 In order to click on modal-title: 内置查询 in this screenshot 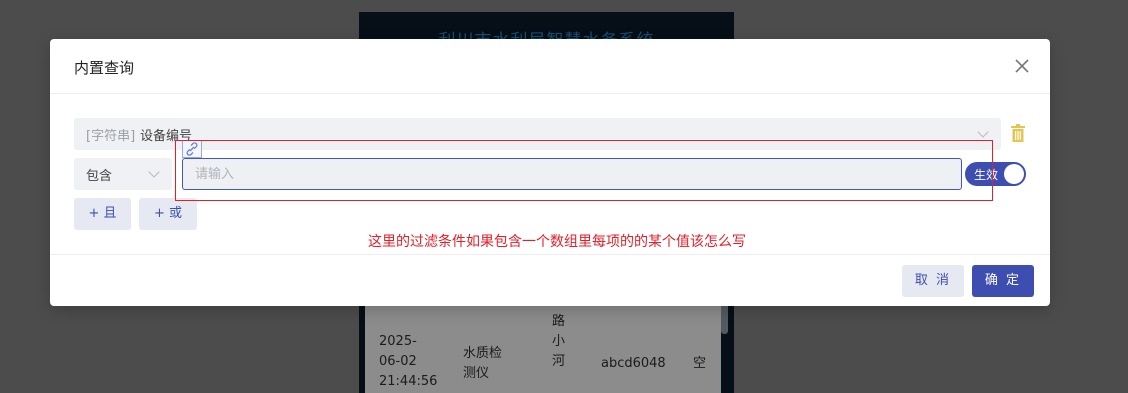, I will do `click(104, 68)`.